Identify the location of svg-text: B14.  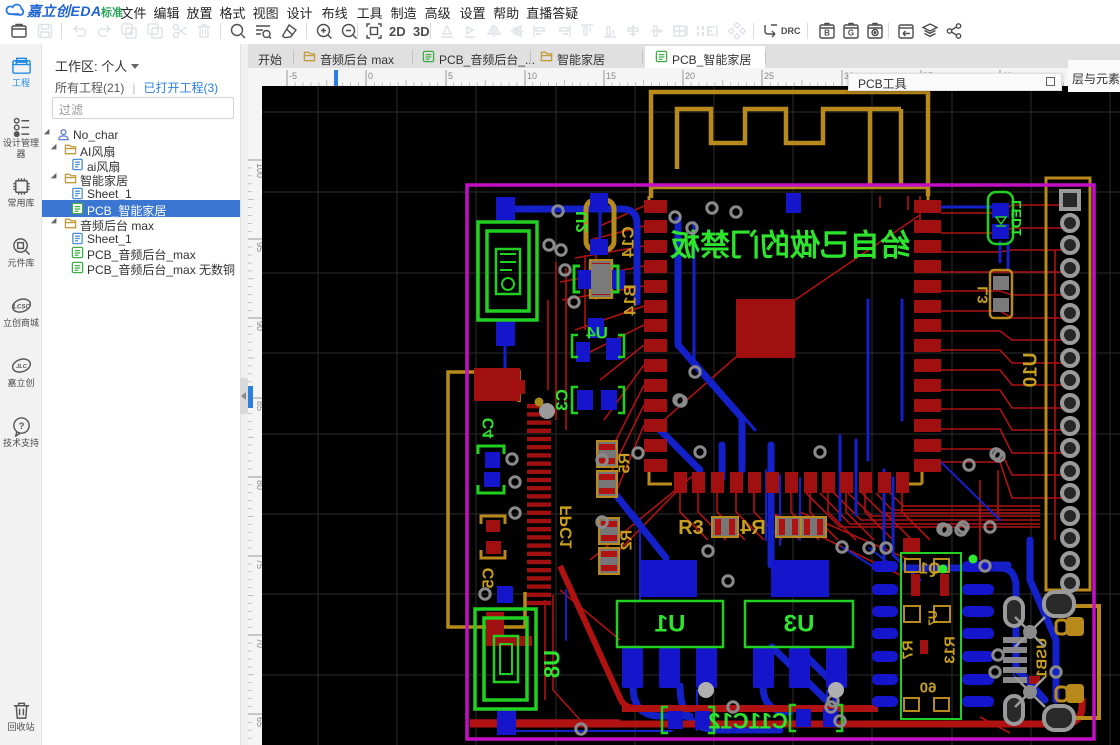
(630, 300).